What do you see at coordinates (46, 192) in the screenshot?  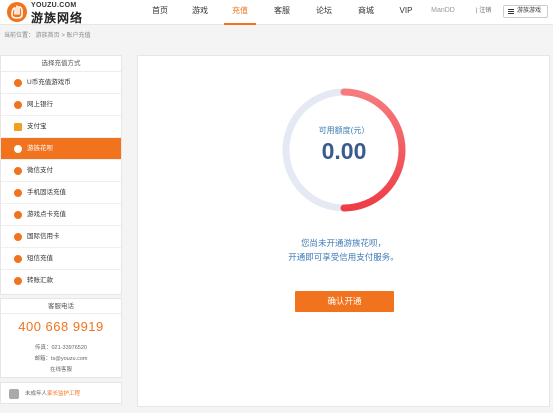 I see `payment-method-label: 手机固话充值` at bounding box center [46, 192].